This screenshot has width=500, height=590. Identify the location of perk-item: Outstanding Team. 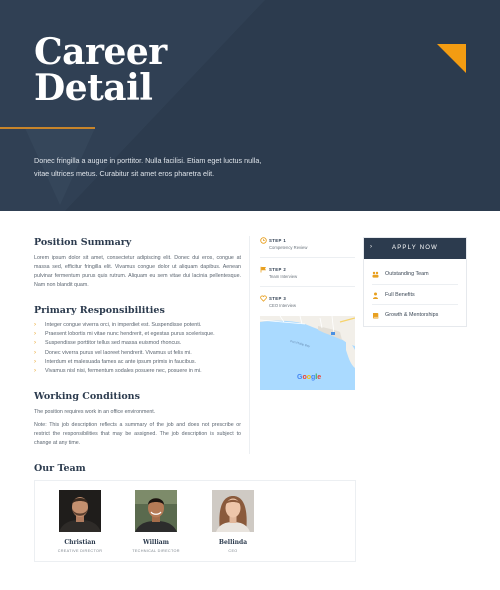
(416, 275).